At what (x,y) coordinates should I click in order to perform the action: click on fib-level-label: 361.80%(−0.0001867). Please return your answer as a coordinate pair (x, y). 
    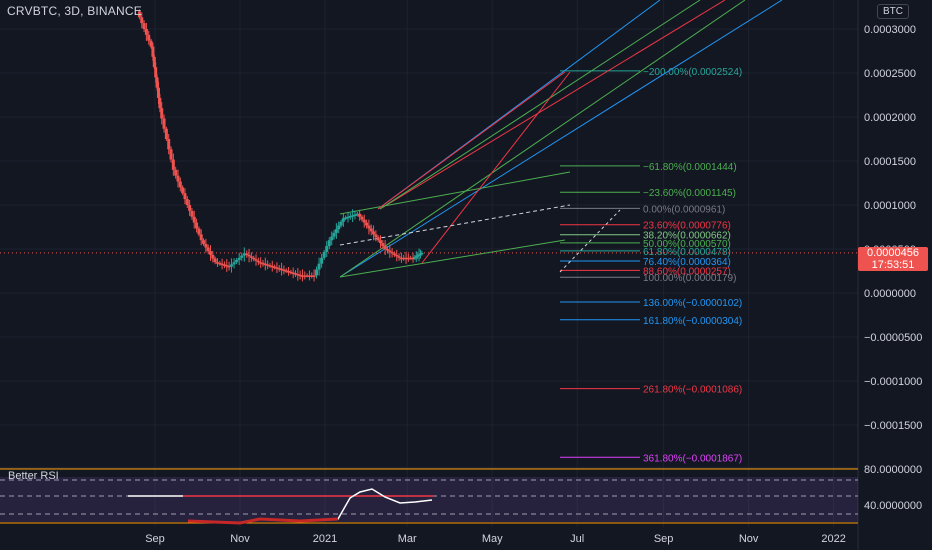
    Looking at the image, I should click on (692, 458).